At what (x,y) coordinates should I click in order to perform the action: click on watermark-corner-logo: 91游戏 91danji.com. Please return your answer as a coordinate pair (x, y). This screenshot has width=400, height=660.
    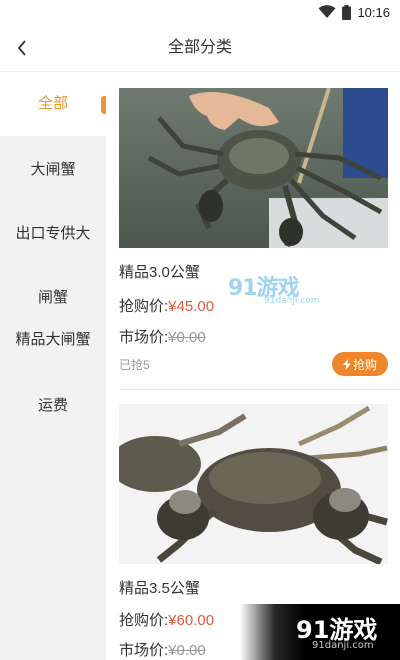
    Looking at the image, I should click on (320, 632).